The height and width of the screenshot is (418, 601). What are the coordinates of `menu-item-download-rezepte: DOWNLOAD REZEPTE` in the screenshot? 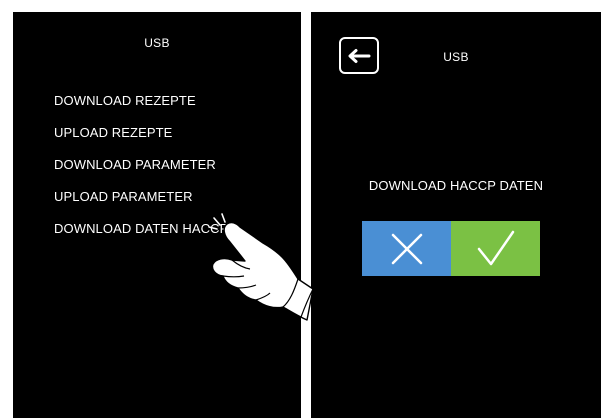 It's located at (141, 108).